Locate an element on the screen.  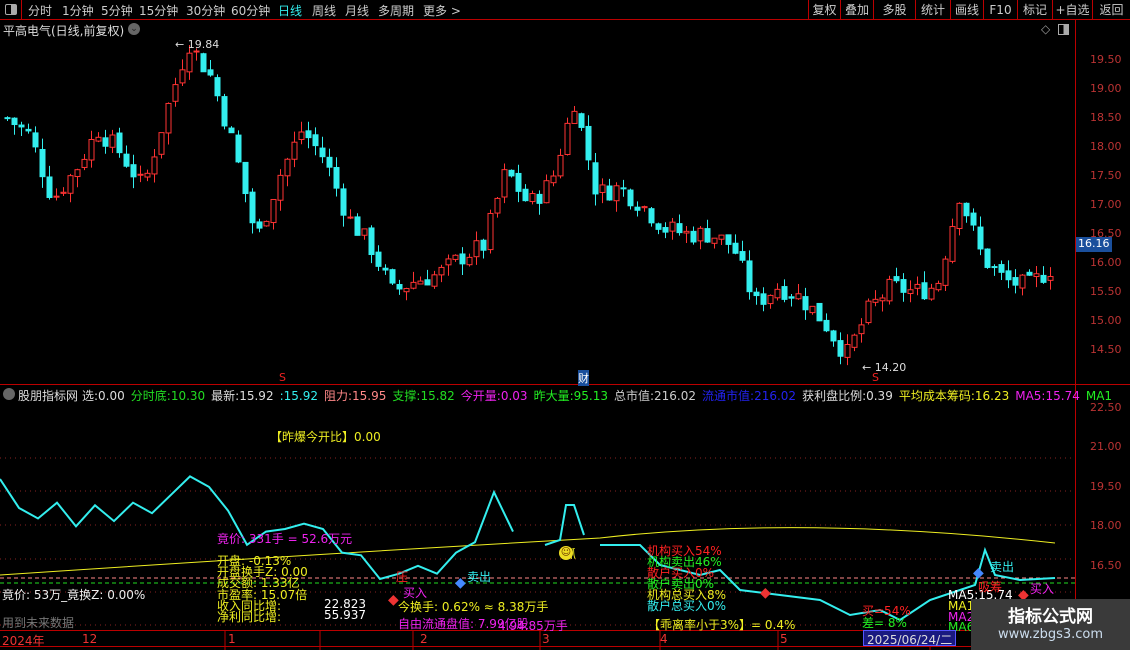
item-value: 0.03 is located at coordinates (514, 396).